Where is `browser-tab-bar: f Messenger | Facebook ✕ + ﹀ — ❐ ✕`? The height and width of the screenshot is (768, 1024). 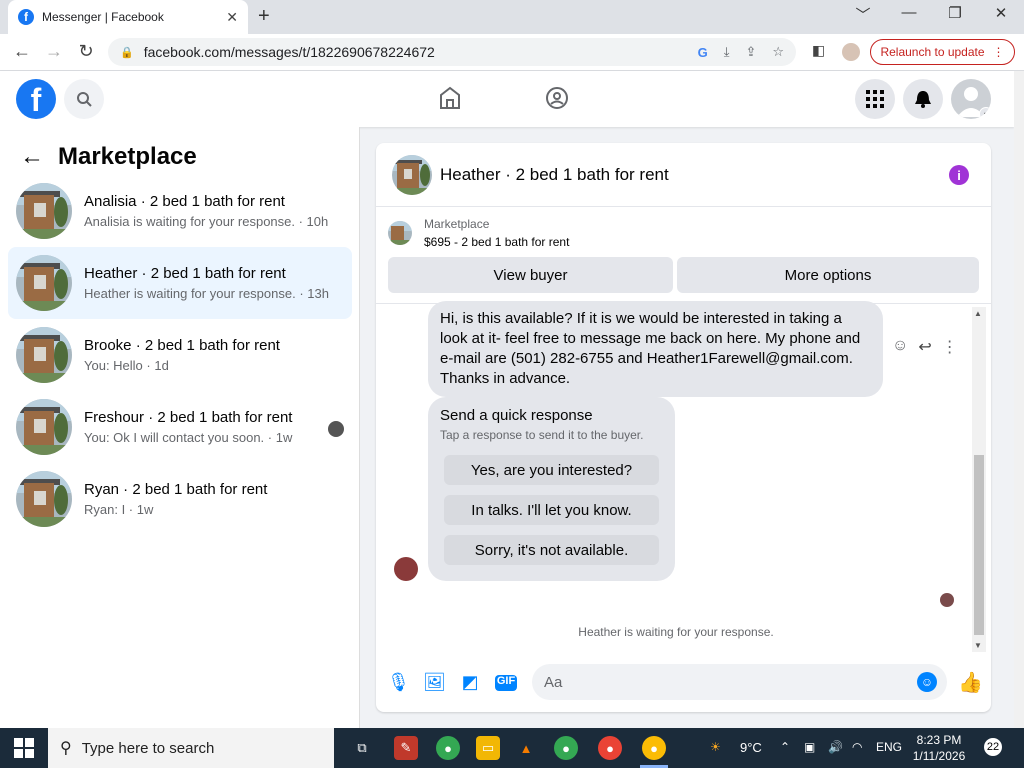
browser-tab-bar: f Messenger | Facebook ✕ + ﹀ — ❐ ✕ is located at coordinates (512, 17).